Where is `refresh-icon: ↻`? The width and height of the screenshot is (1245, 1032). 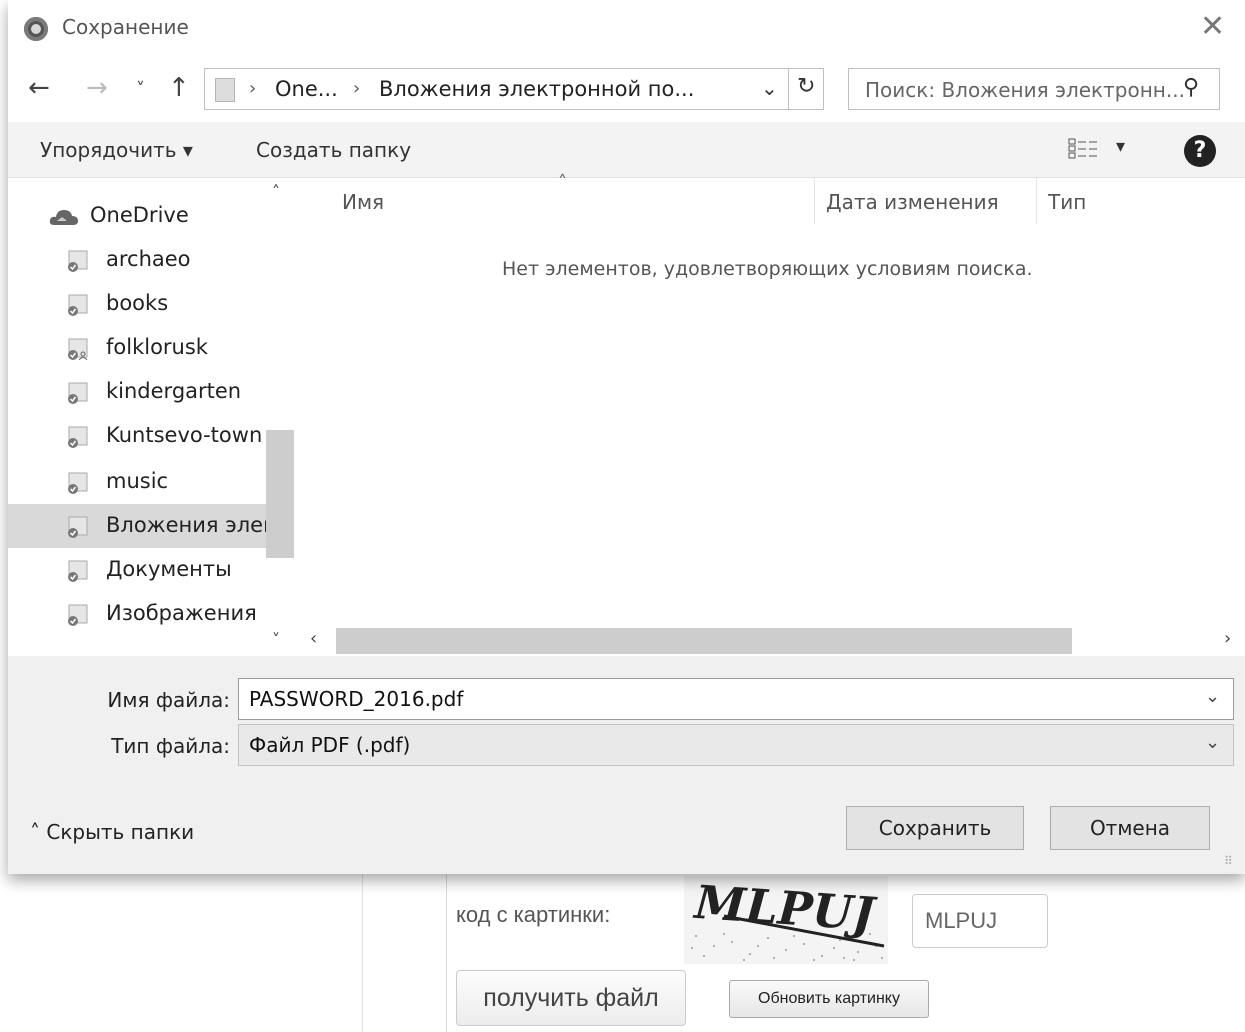
refresh-icon: ↻ is located at coordinates (806, 86).